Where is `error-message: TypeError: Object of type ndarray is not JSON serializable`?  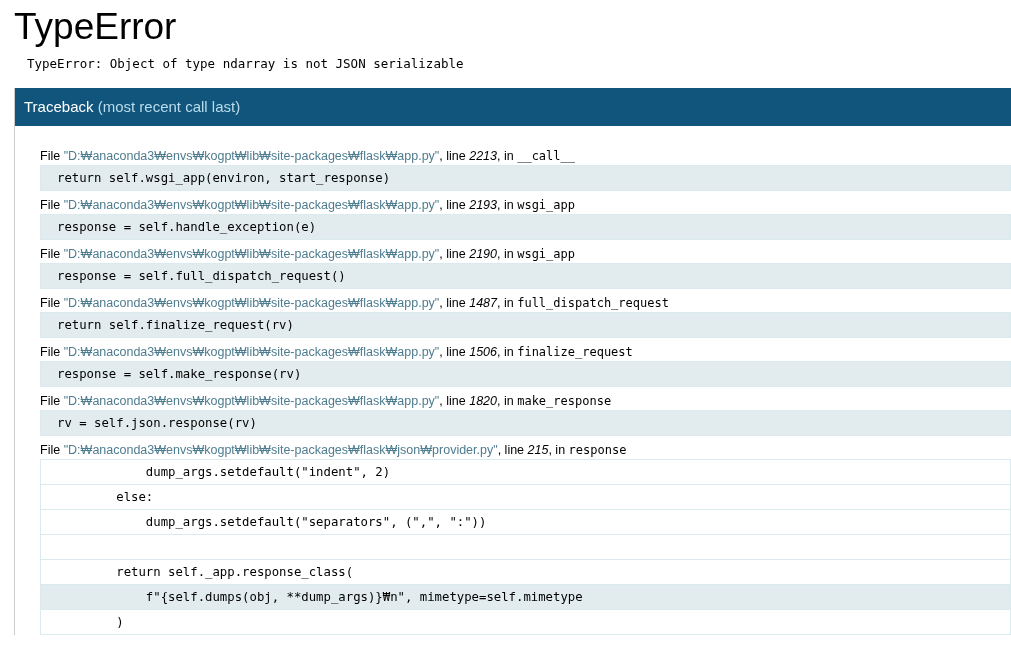
error-message: TypeError: Object of type ndarray is not JSON serializable is located at coordinates (246, 63).